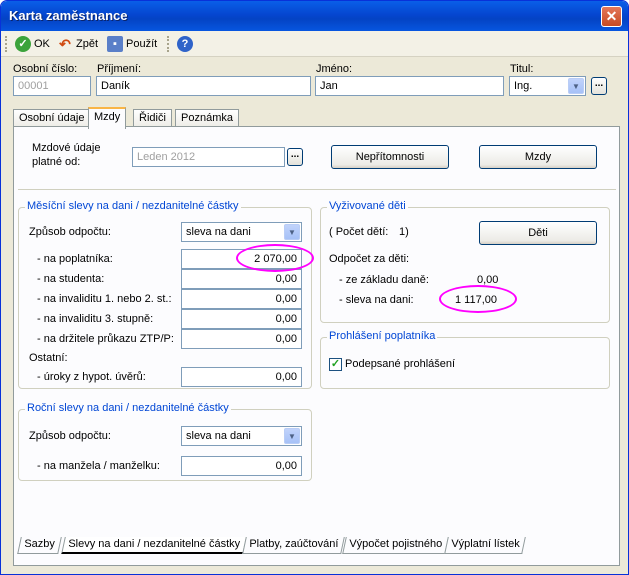  I want to click on back-label: Zpět, so click(87, 44).